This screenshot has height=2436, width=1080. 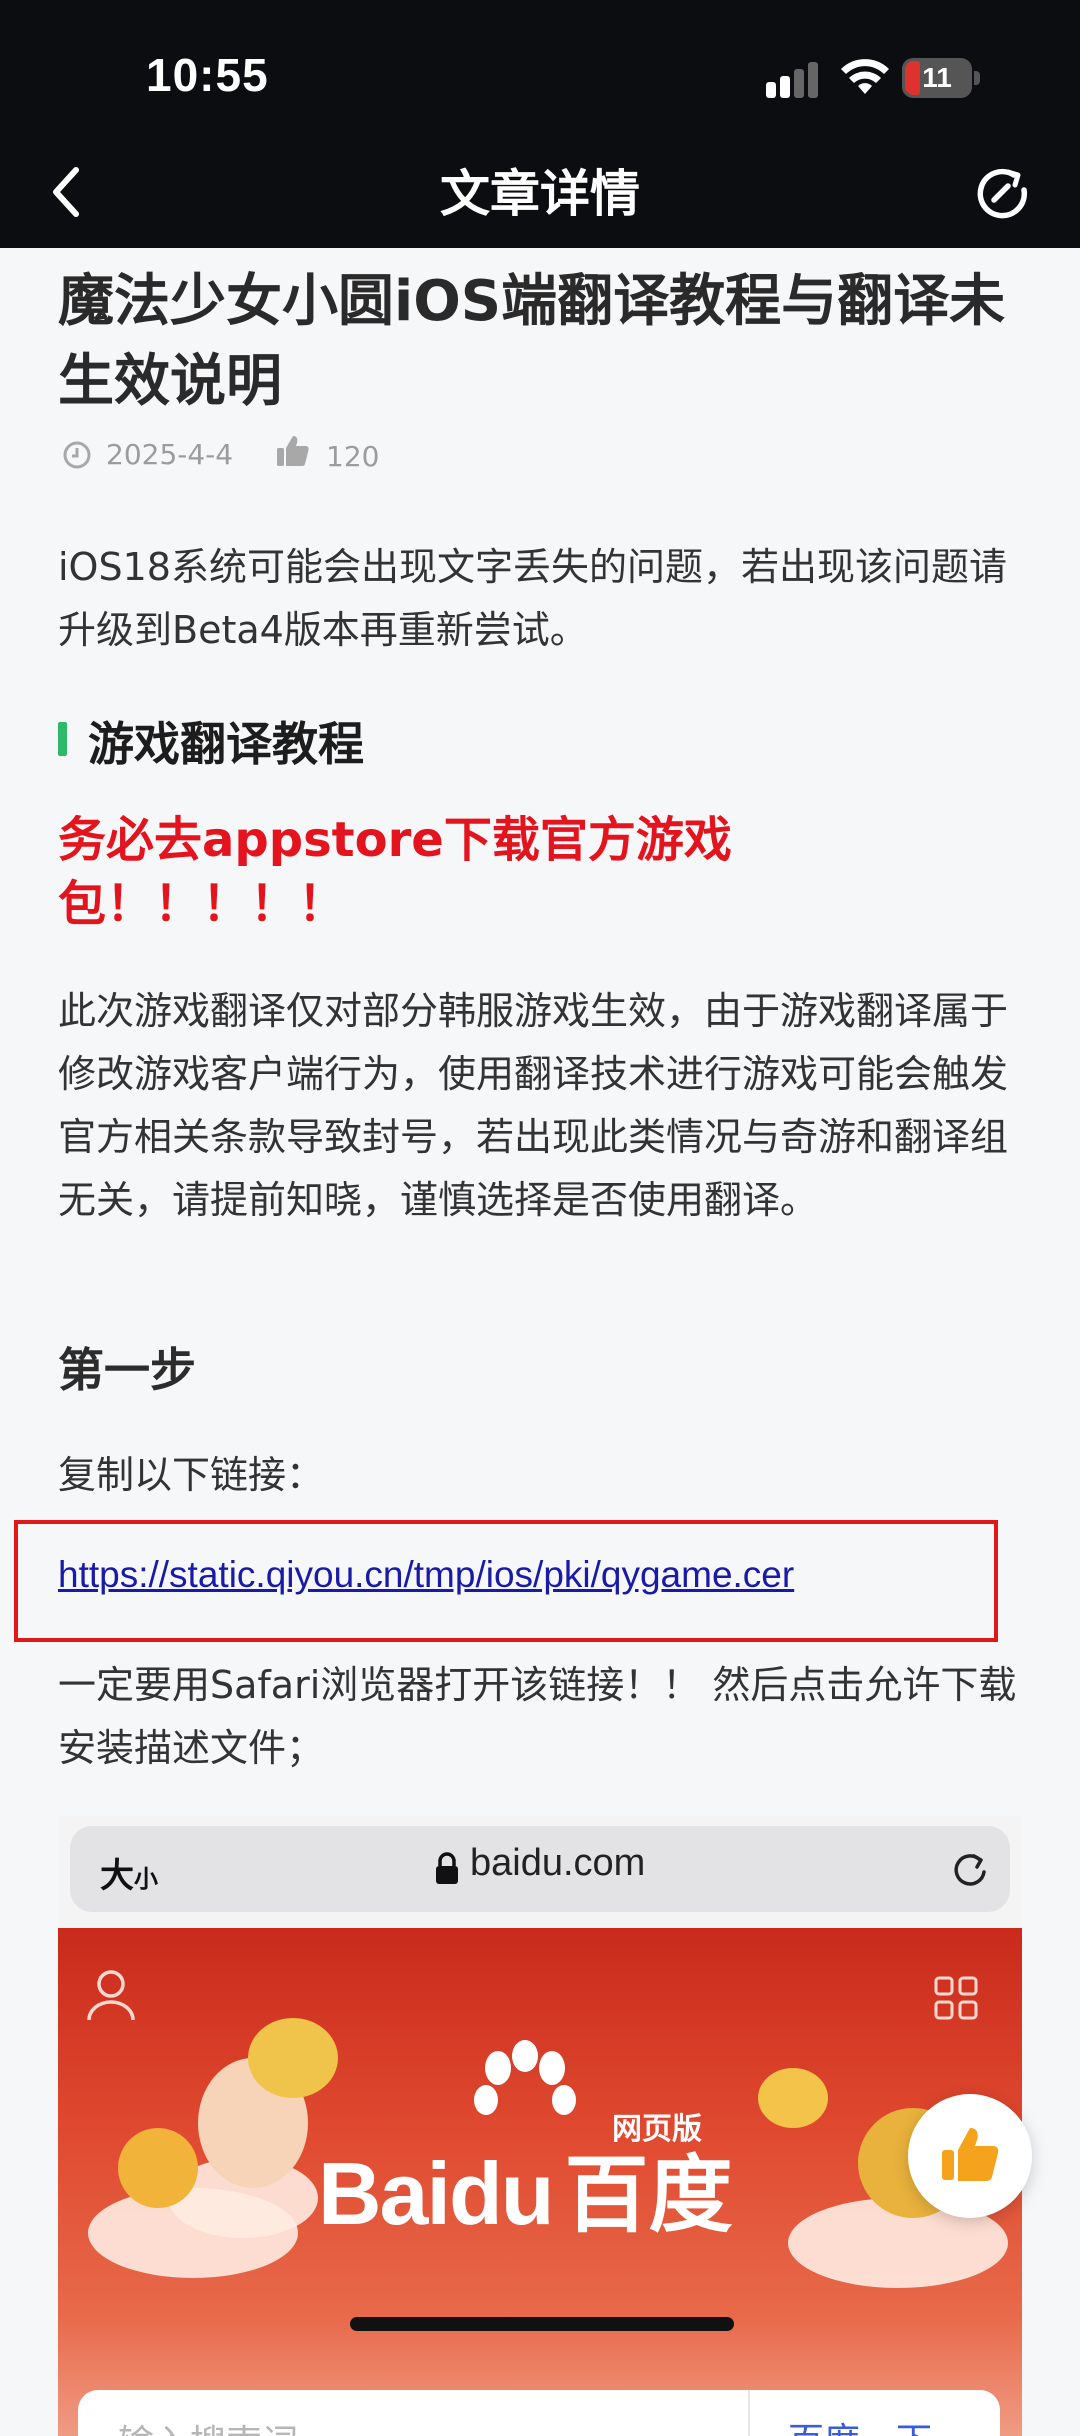 What do you see at coordinates (207, 75) in the screenshot?
I see `status-time: 10:55` at bounding box center [207, 75].